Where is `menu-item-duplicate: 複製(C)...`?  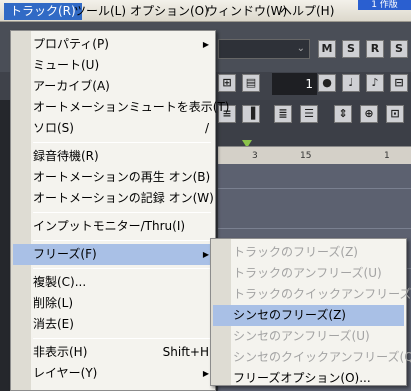 menu-item-duplicate: 複製(C)... is located at coordinates (113, 282).